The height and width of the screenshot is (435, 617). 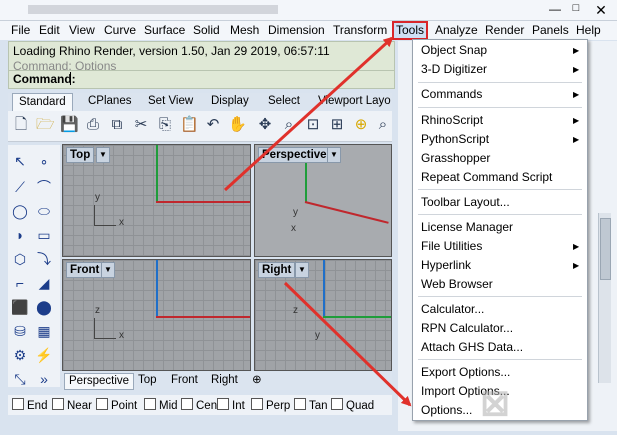 I want to click on box-solid-icon: ⬛, so click(x=20, y=307).